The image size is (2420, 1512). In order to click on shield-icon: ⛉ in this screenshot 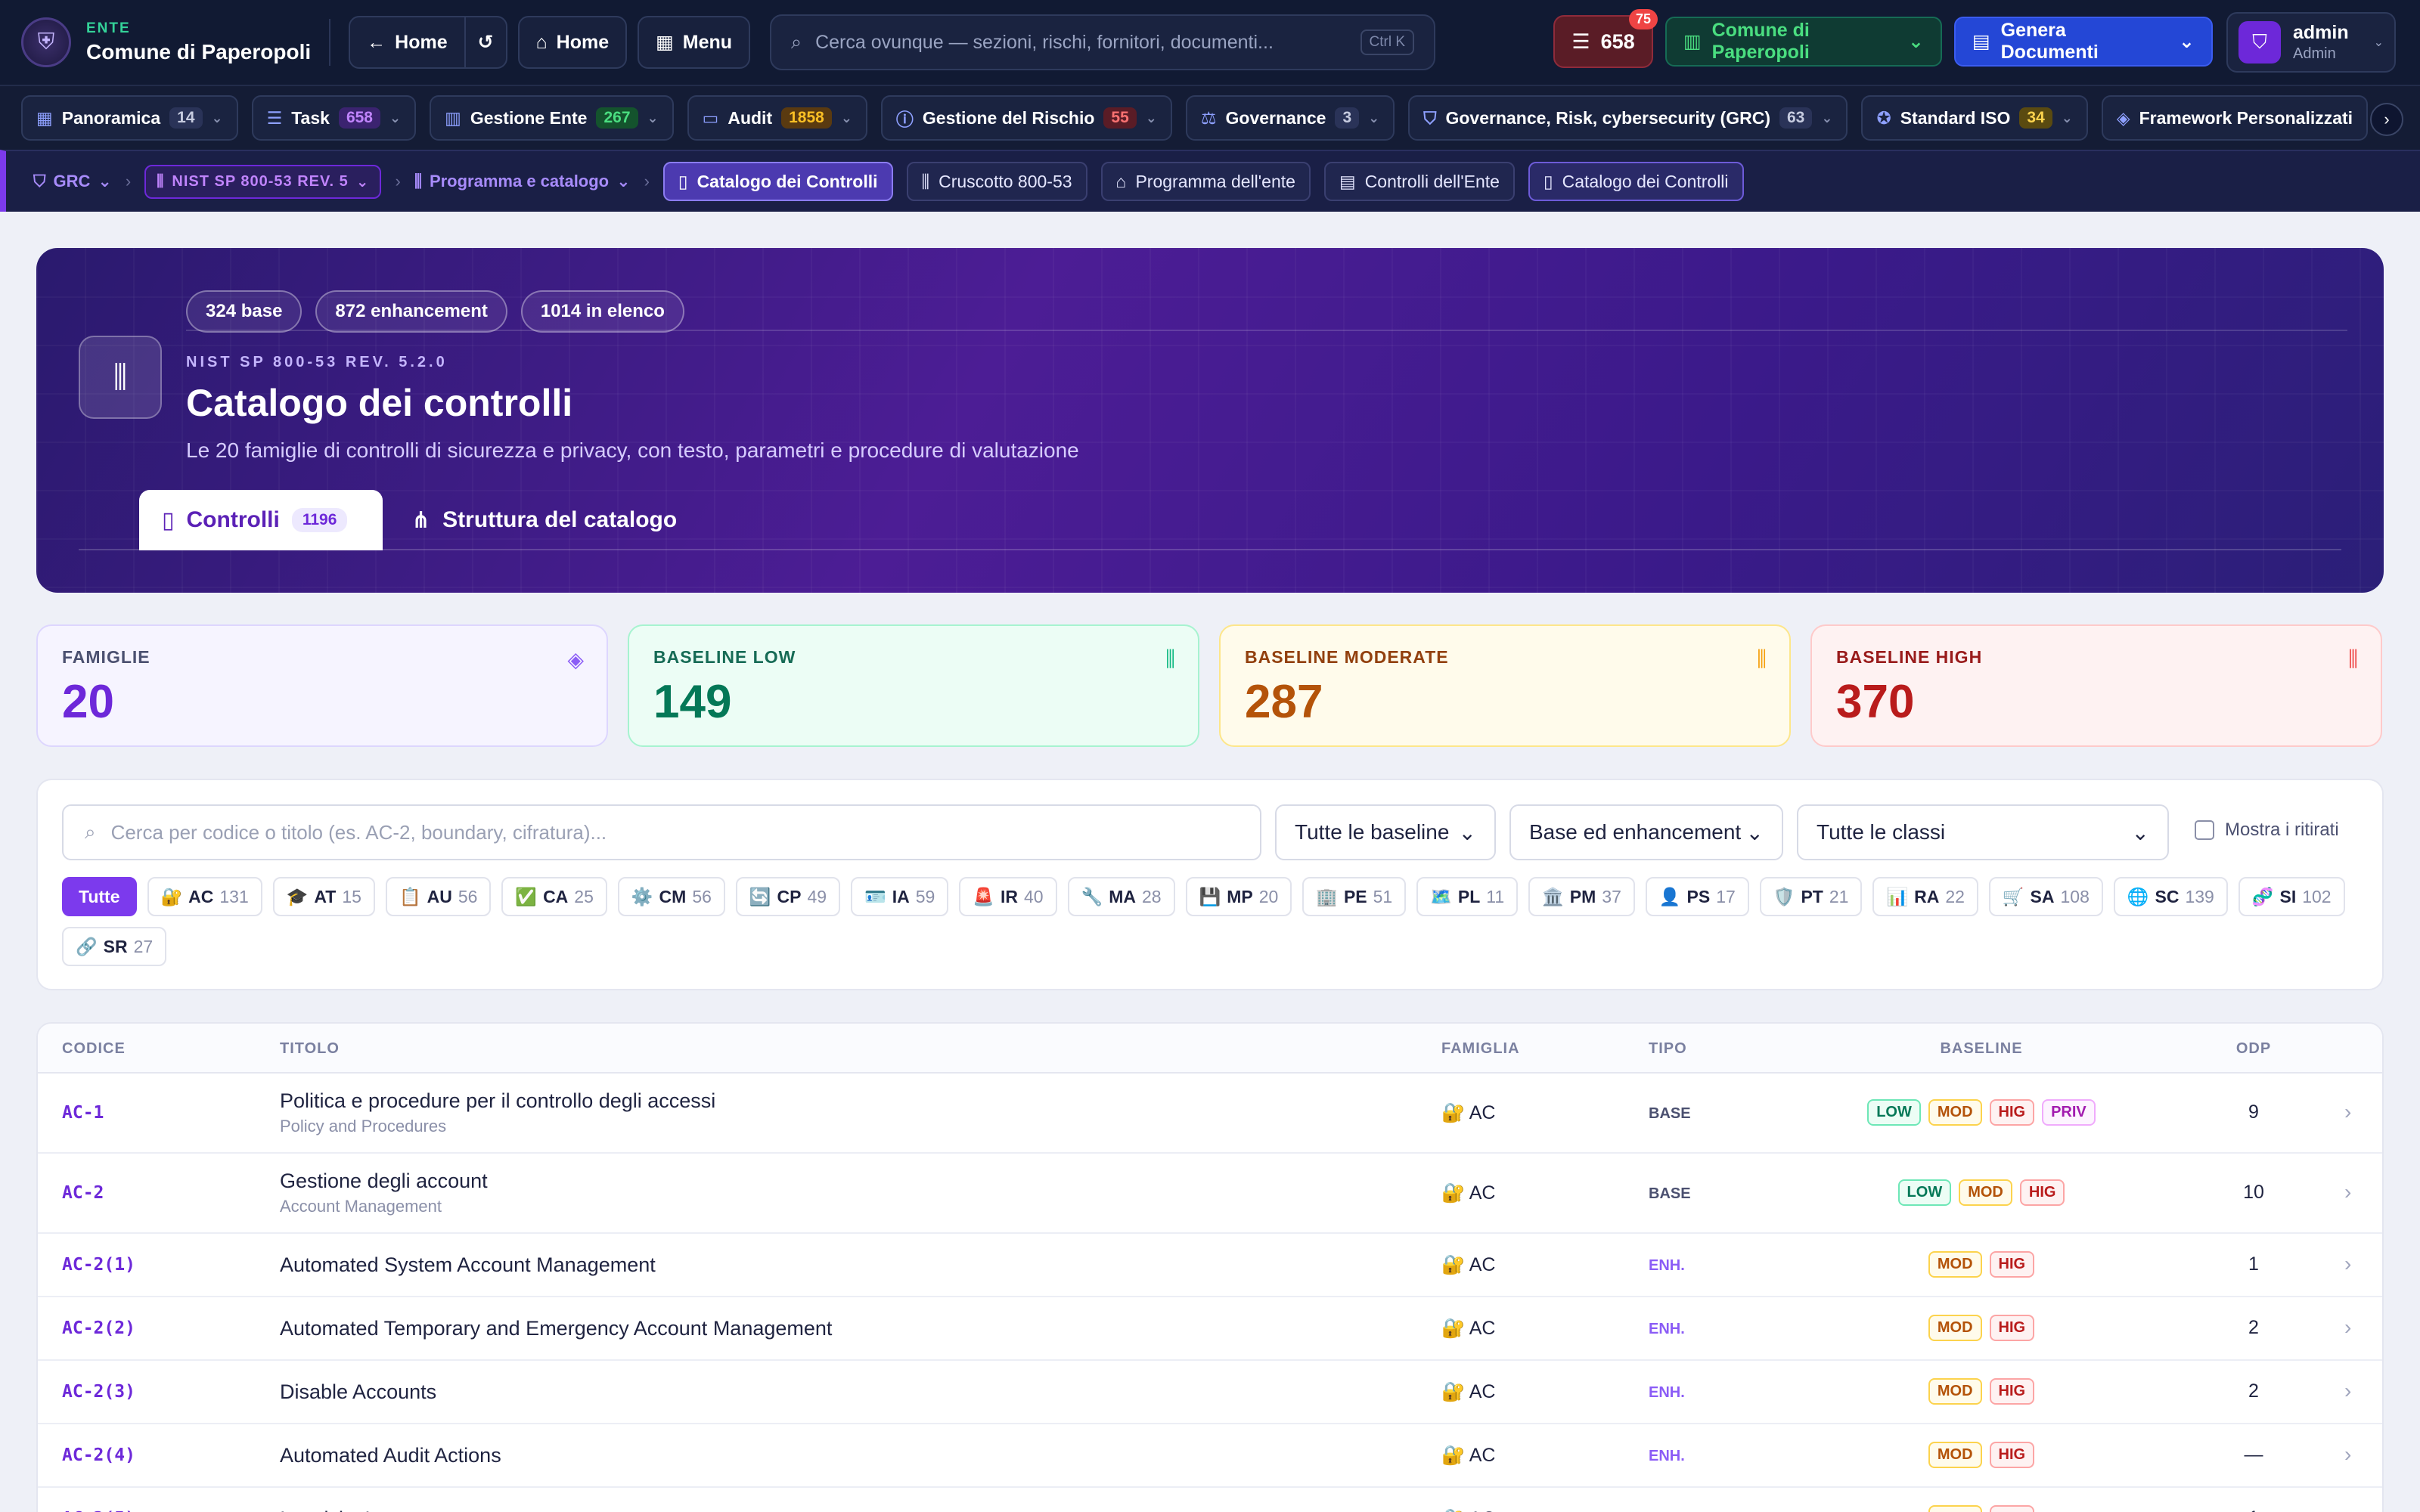, I will do `click(2259, 42)`.